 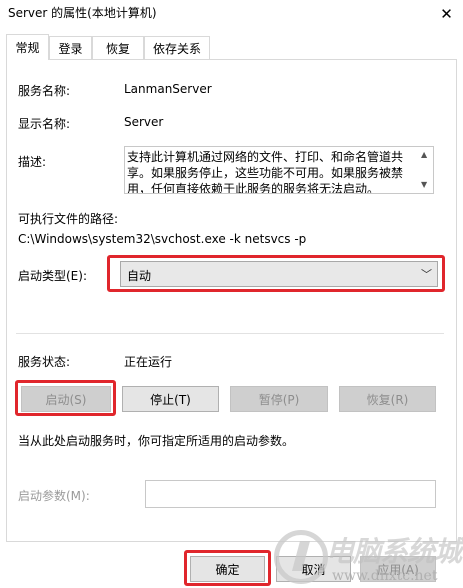 I want to click on description-scrollbar: ▲ ▼, so click(x=426, y=170).